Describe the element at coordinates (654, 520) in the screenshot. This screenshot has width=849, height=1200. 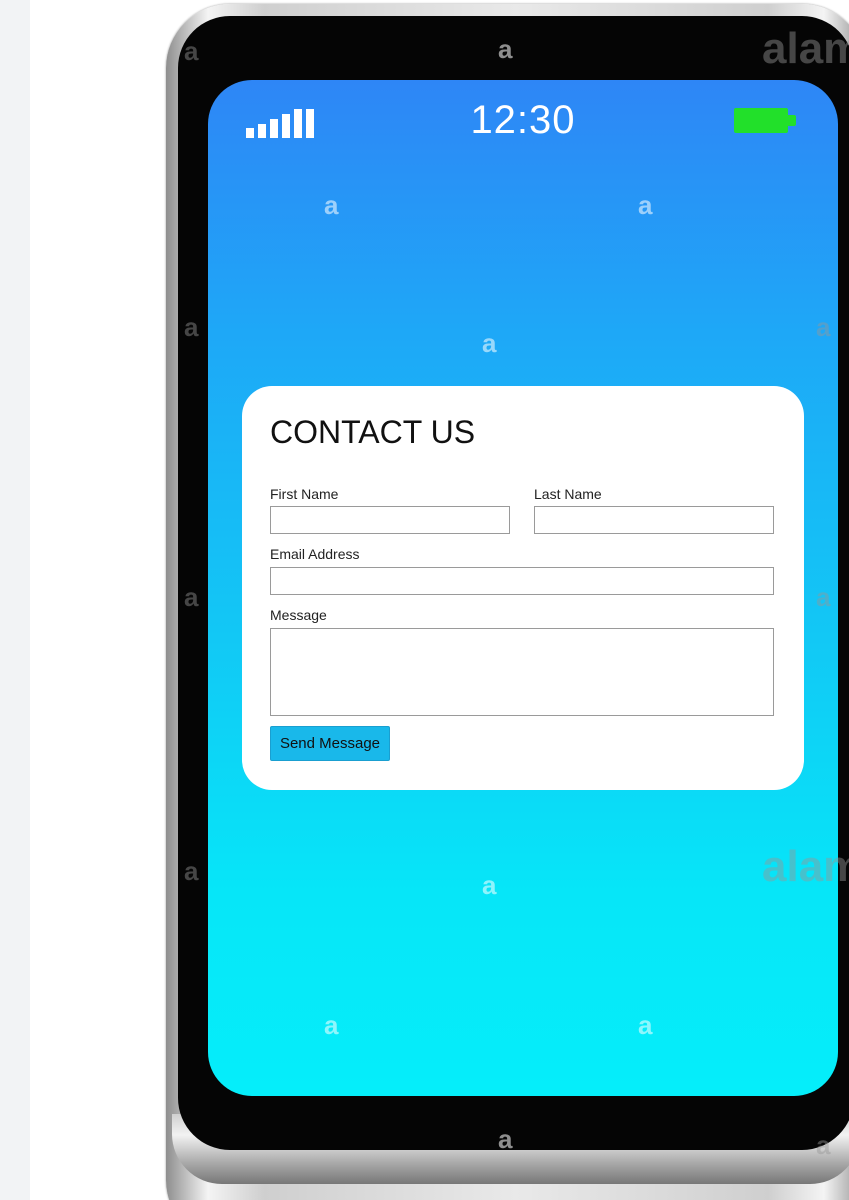
I see `last-name-input` at that location.